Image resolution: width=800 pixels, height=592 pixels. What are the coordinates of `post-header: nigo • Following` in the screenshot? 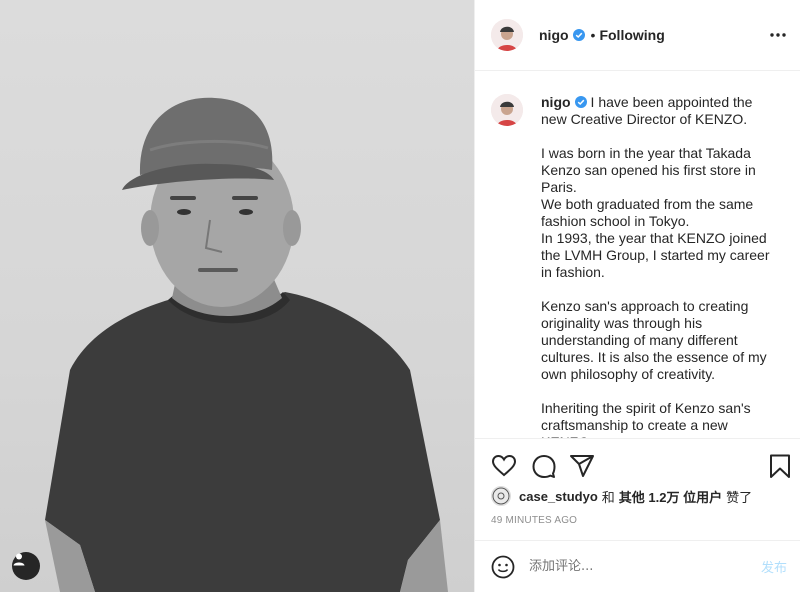 It's located at (637, 35).